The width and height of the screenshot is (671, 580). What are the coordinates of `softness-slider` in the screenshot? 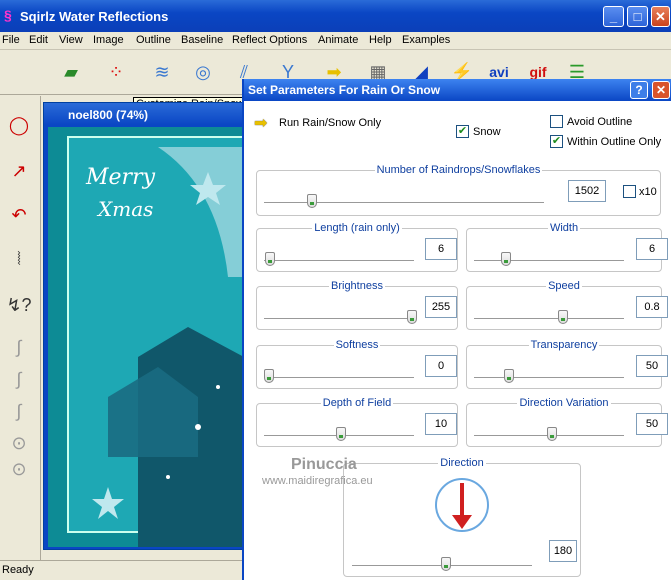 It's located at (339, 378).